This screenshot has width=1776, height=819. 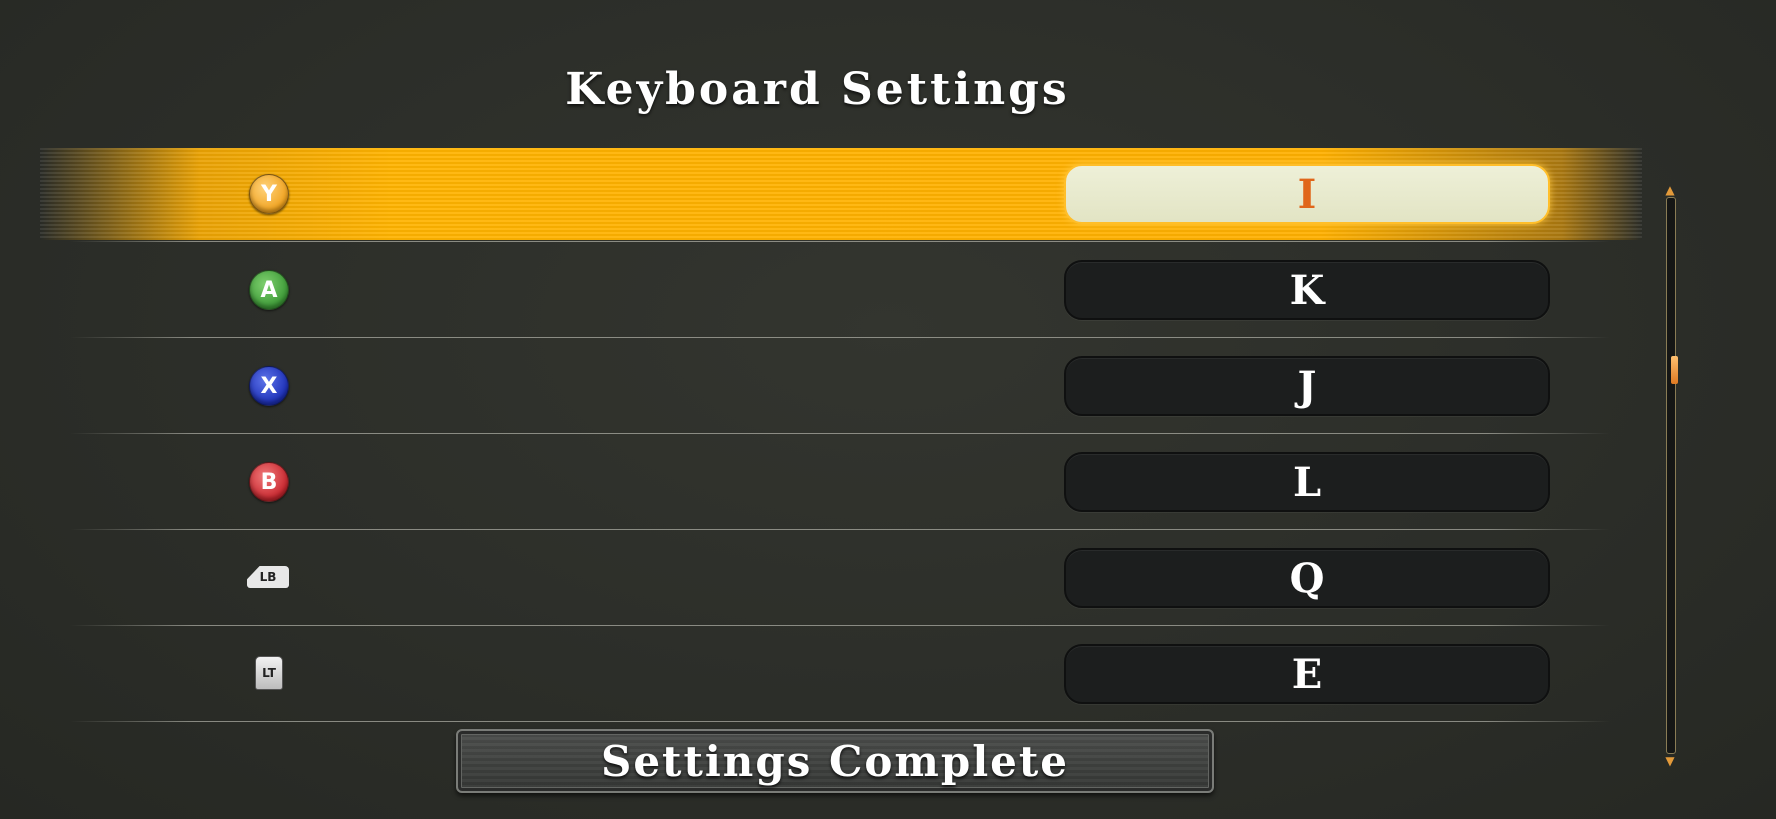 I want to click on scroll-track, so click(x=1672, y=475).